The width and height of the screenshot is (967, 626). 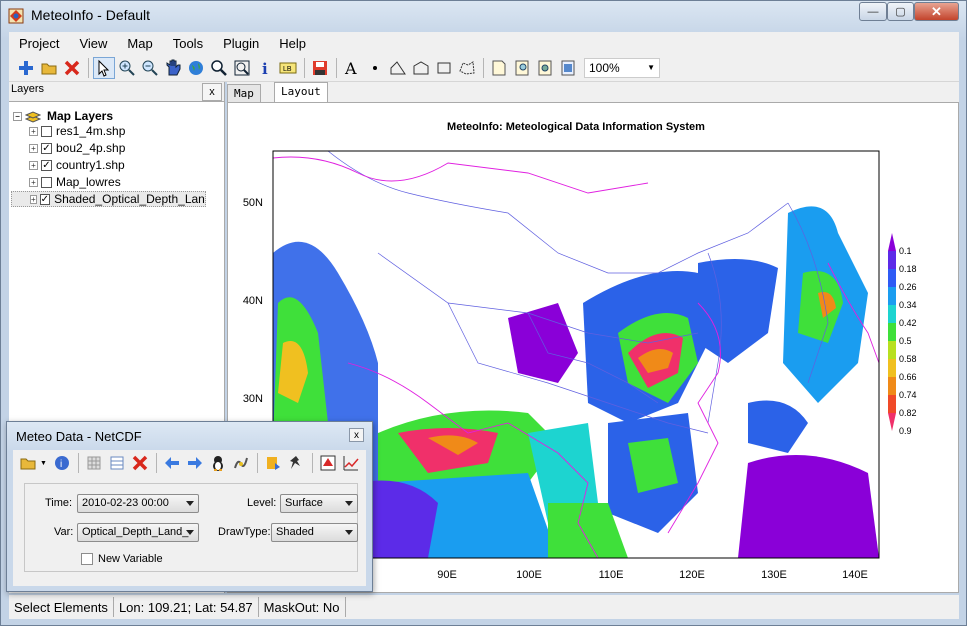 I want to click on layers-icon, so click(x=33, y=117).